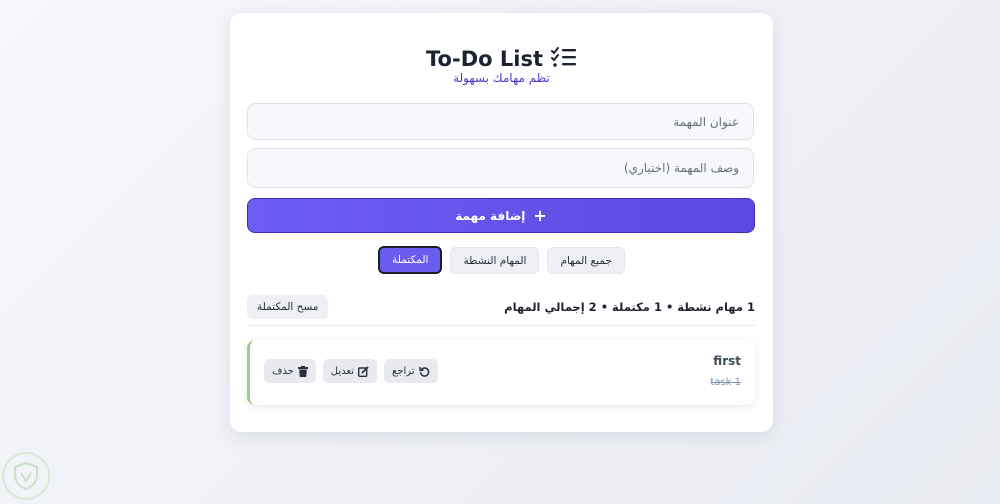 This screenshot has height=504, width=1000. I want to click on header: To-Do List, so click(501, 59).